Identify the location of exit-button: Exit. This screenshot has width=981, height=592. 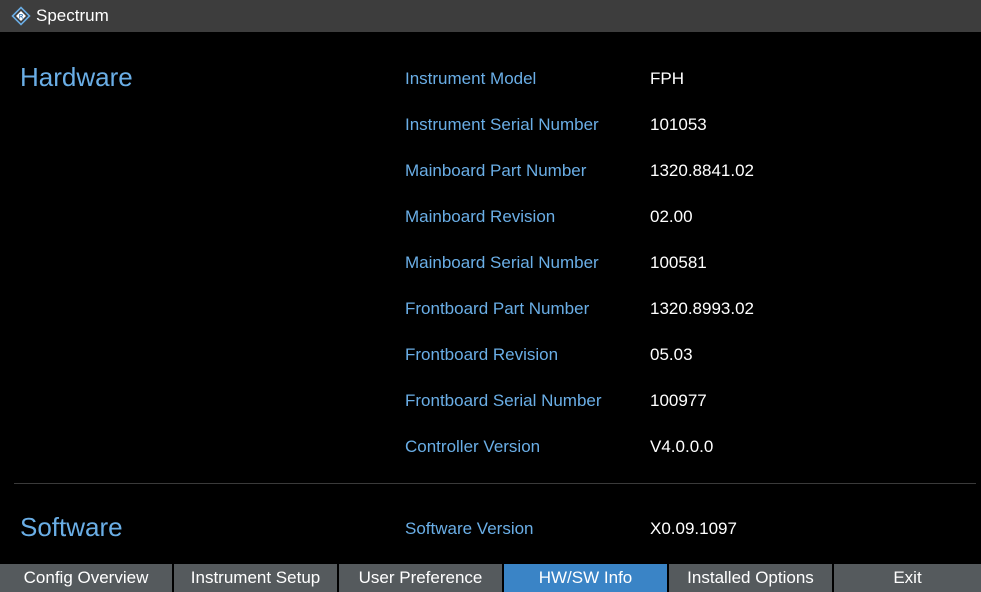
(907, 578).